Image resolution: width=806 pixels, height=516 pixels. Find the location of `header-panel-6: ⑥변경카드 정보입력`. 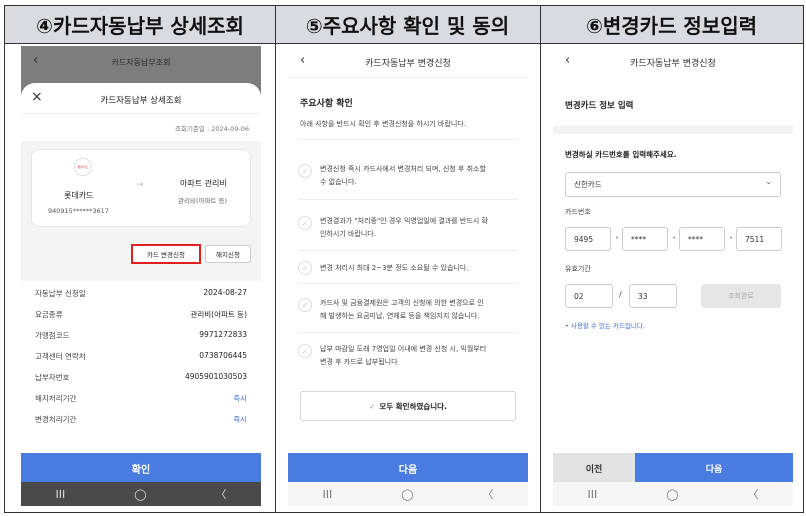

header-panel-6: ⑥변경카드 정보입력 is located at coordinates (671, 25).